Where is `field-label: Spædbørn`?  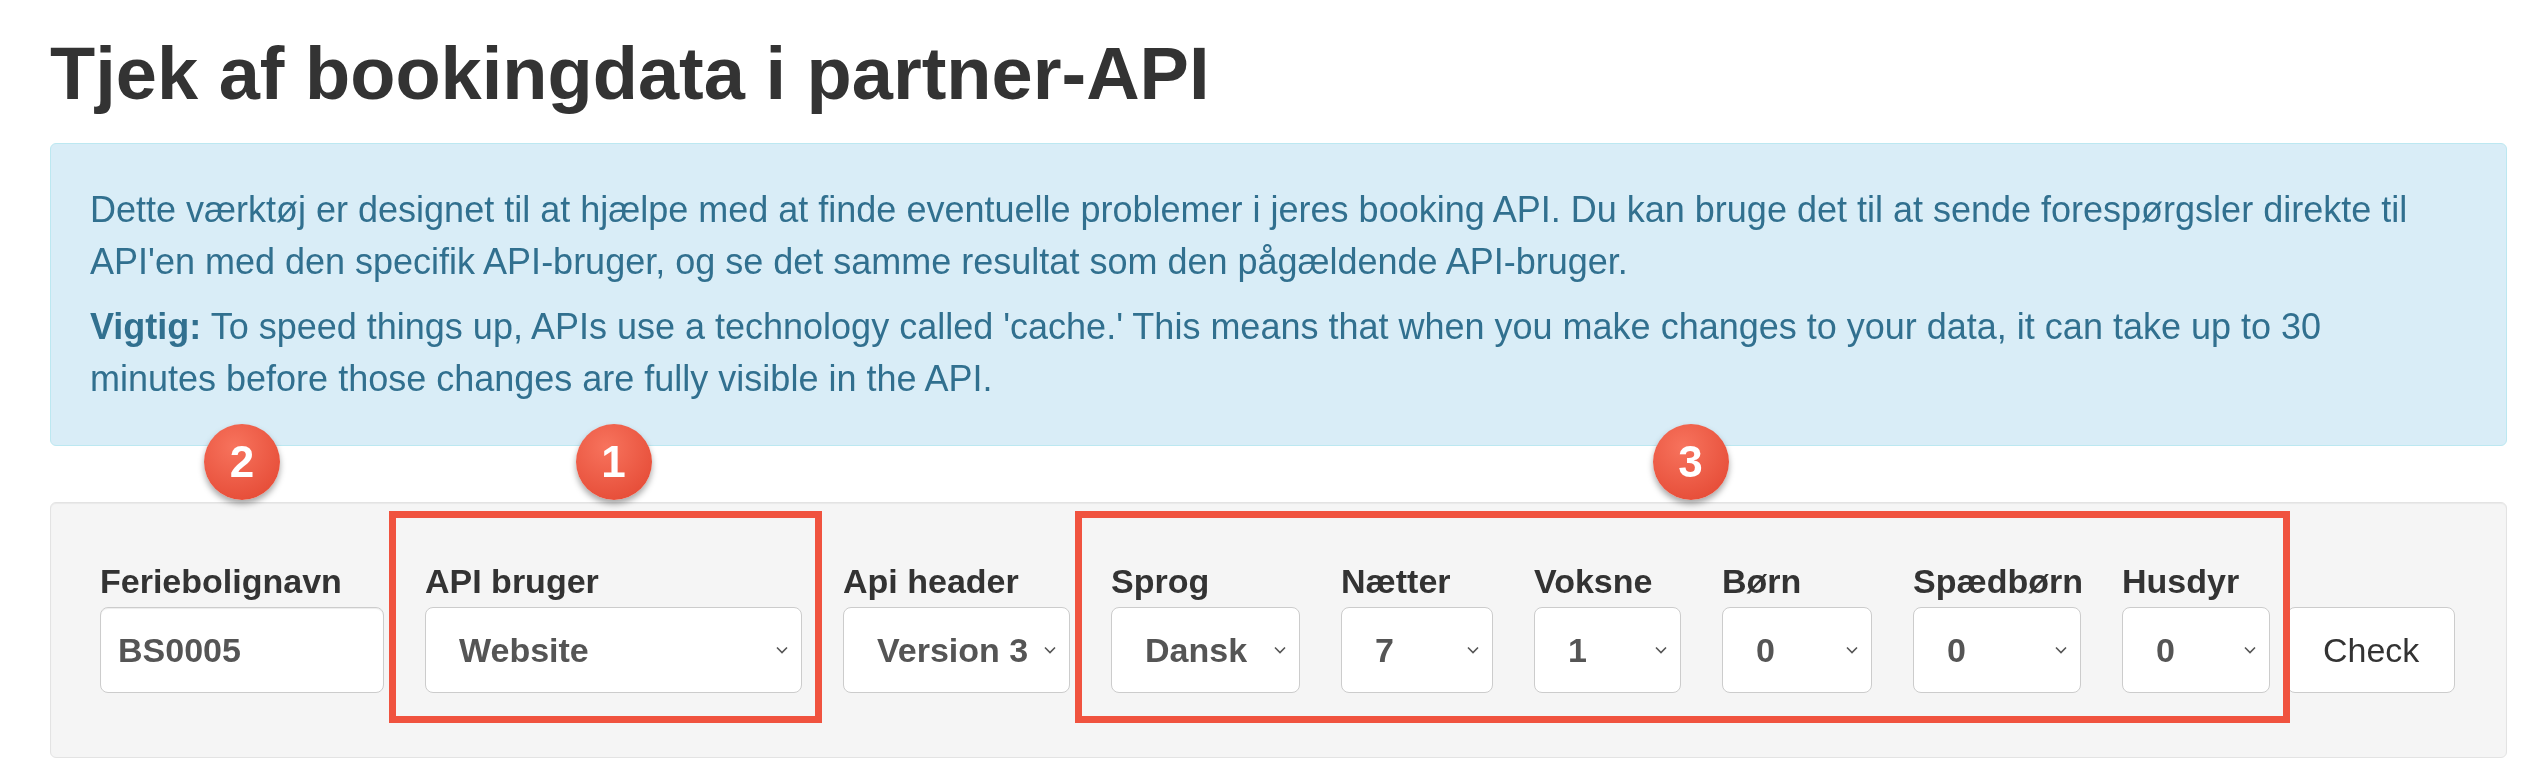 field-label: Spædbørn is located at coordinates (1997, 581).